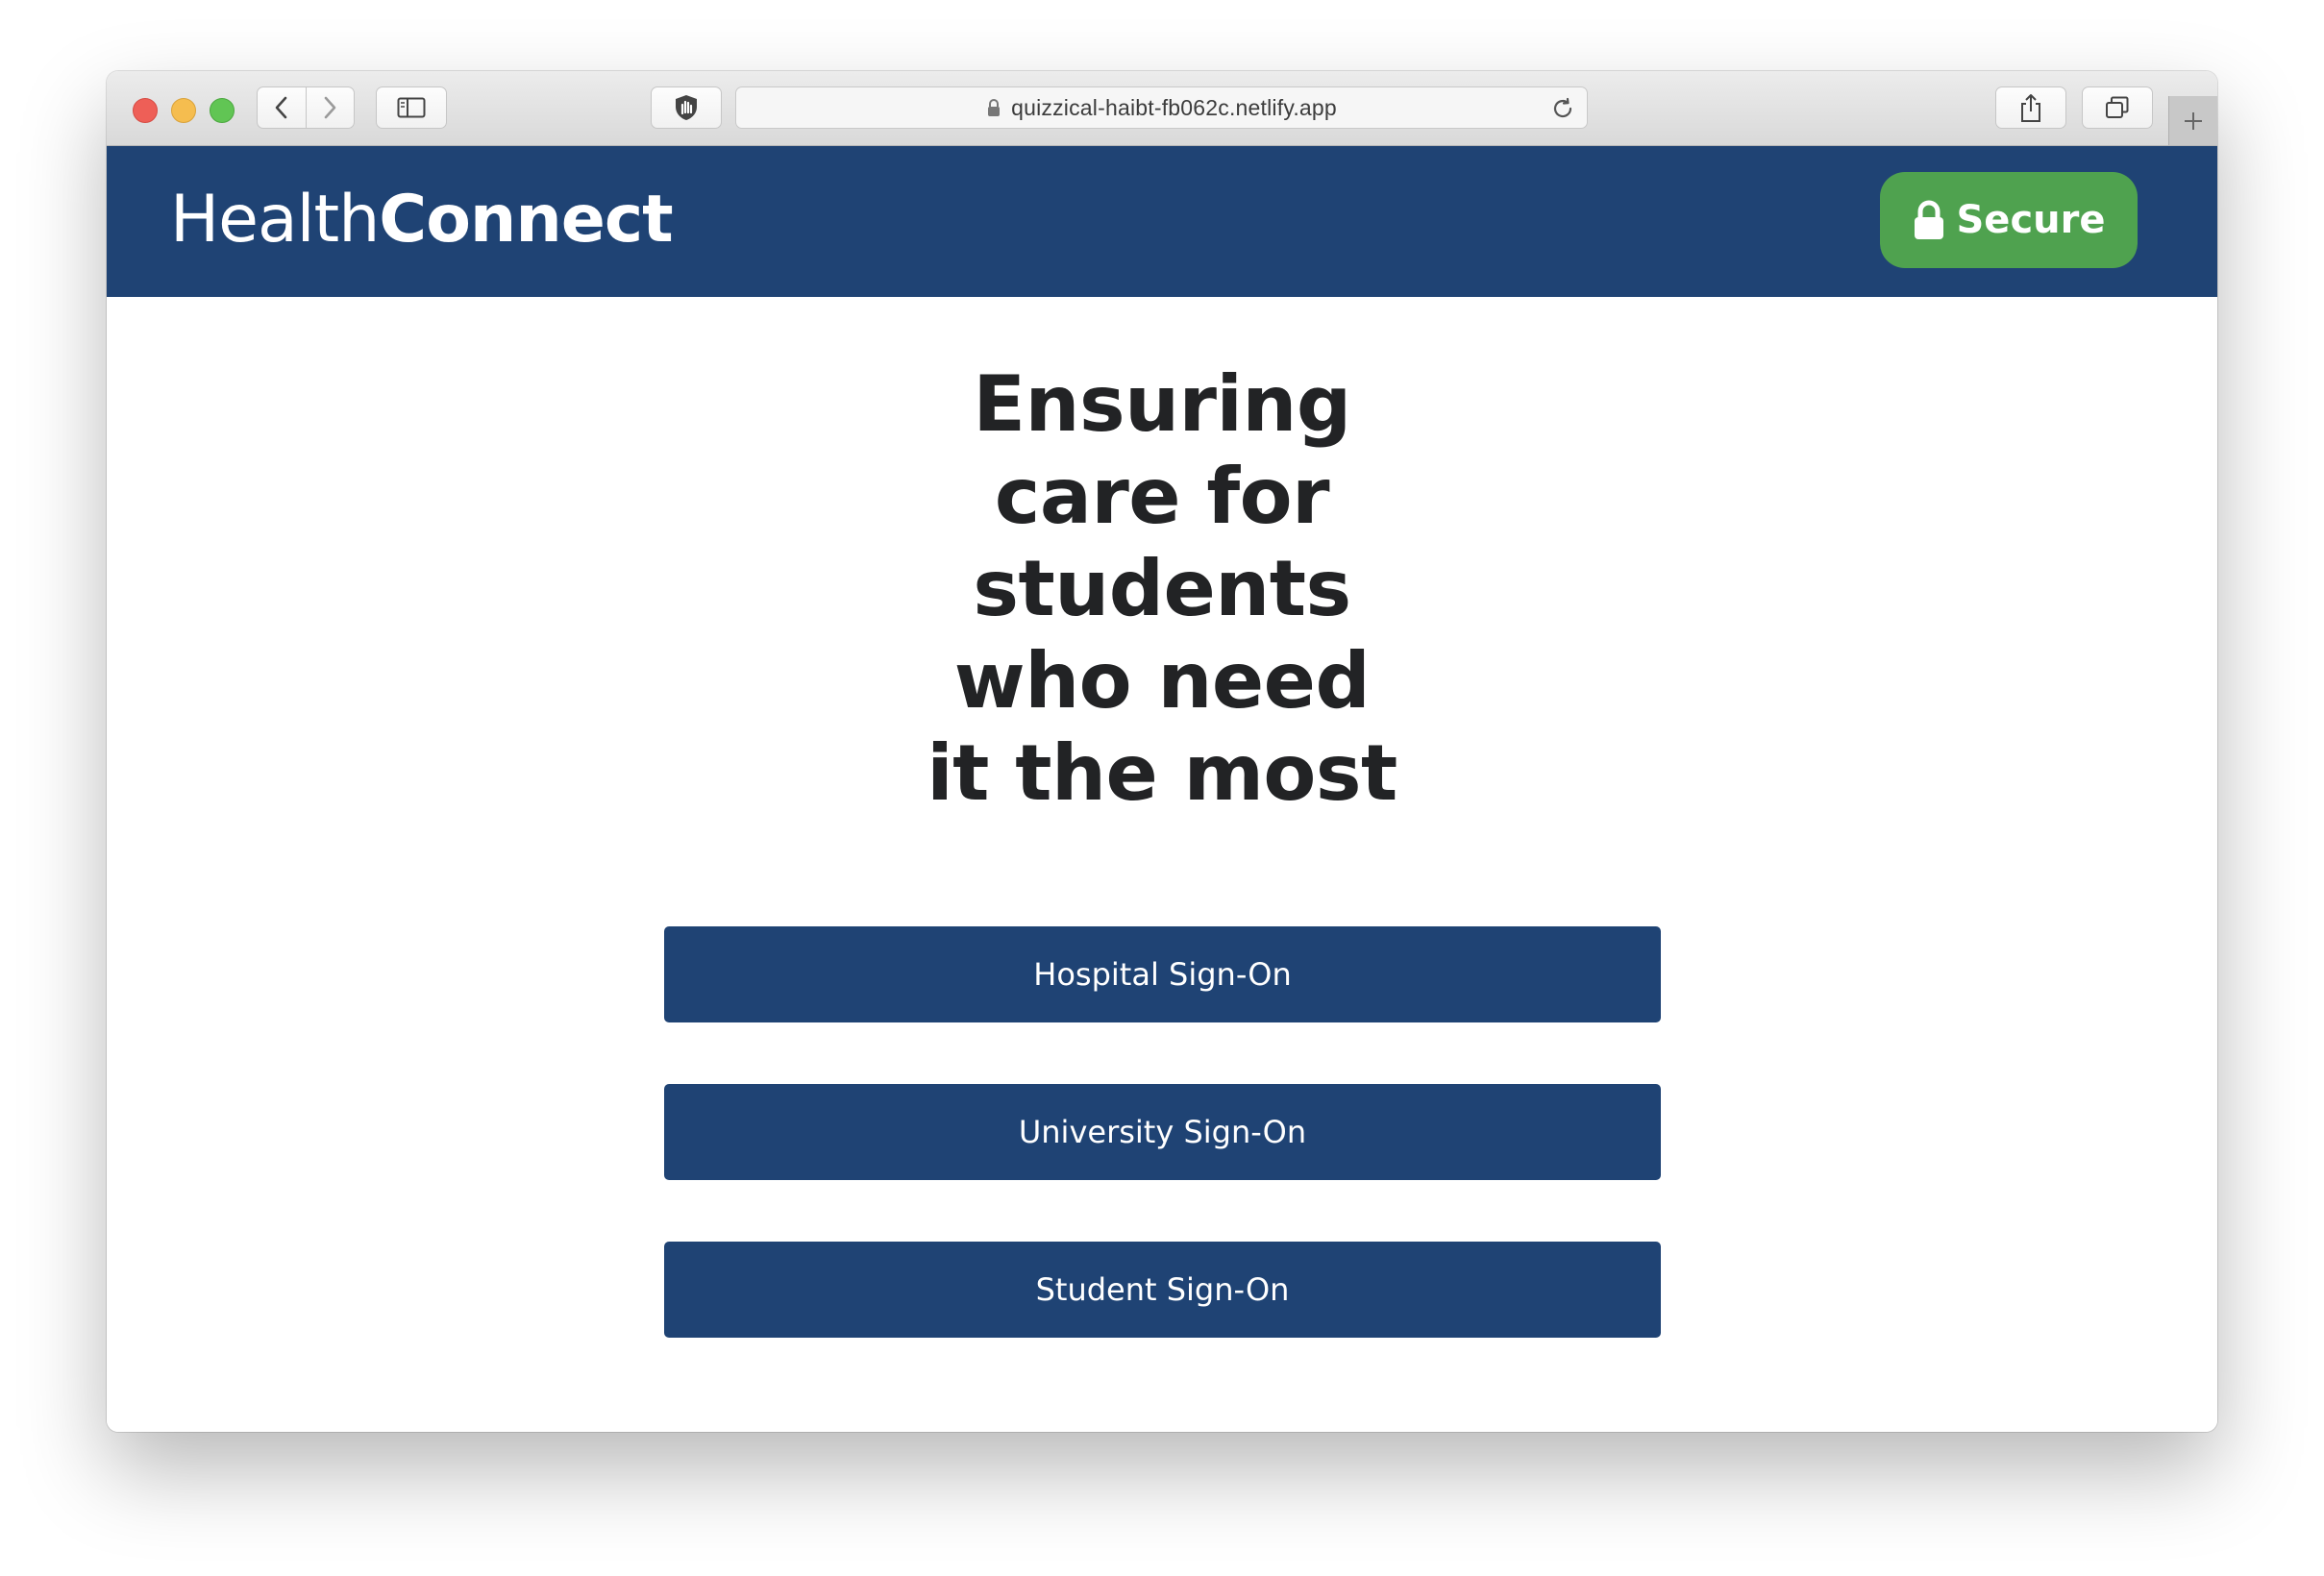  I want to click on url-text: quizzical-haibt-fb062c.netlify.app, so click(1174, 107).